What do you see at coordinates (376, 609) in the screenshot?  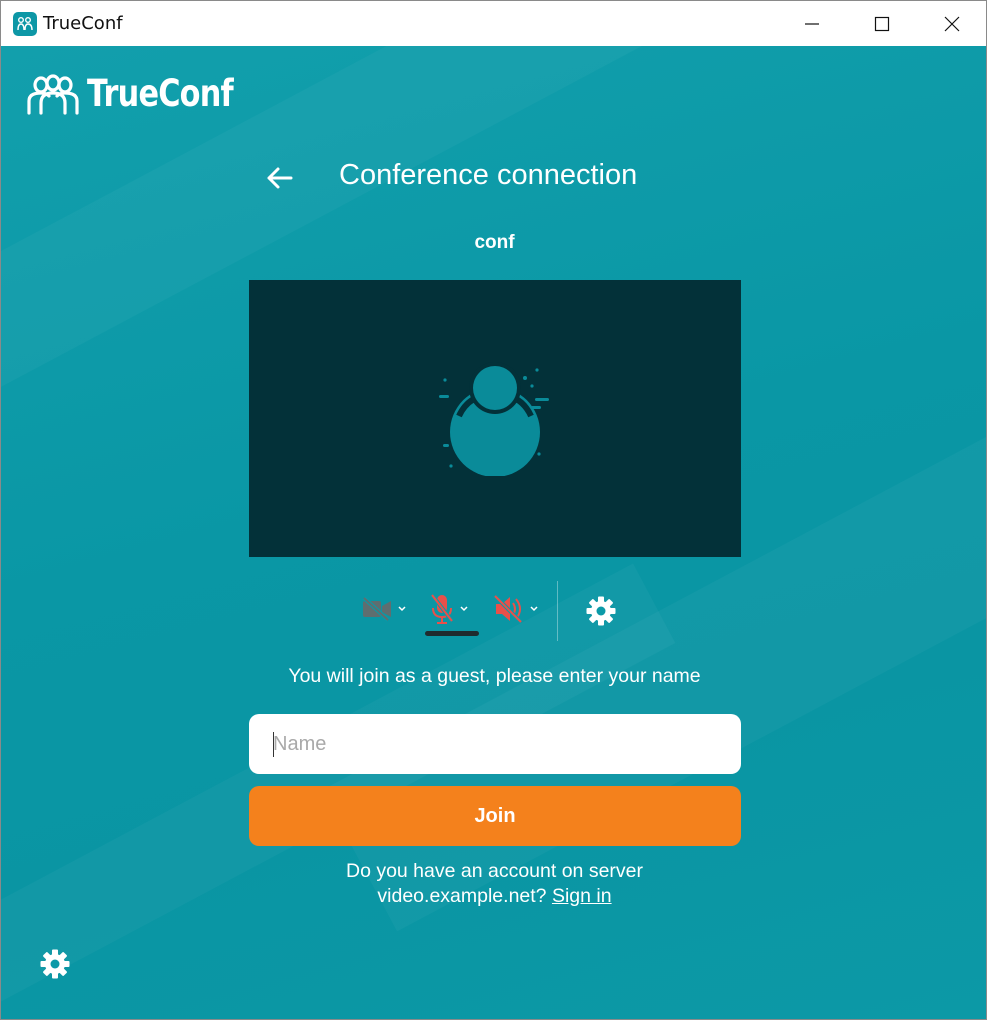 I see `camera-off-icon` at bounding box center [376, 609].